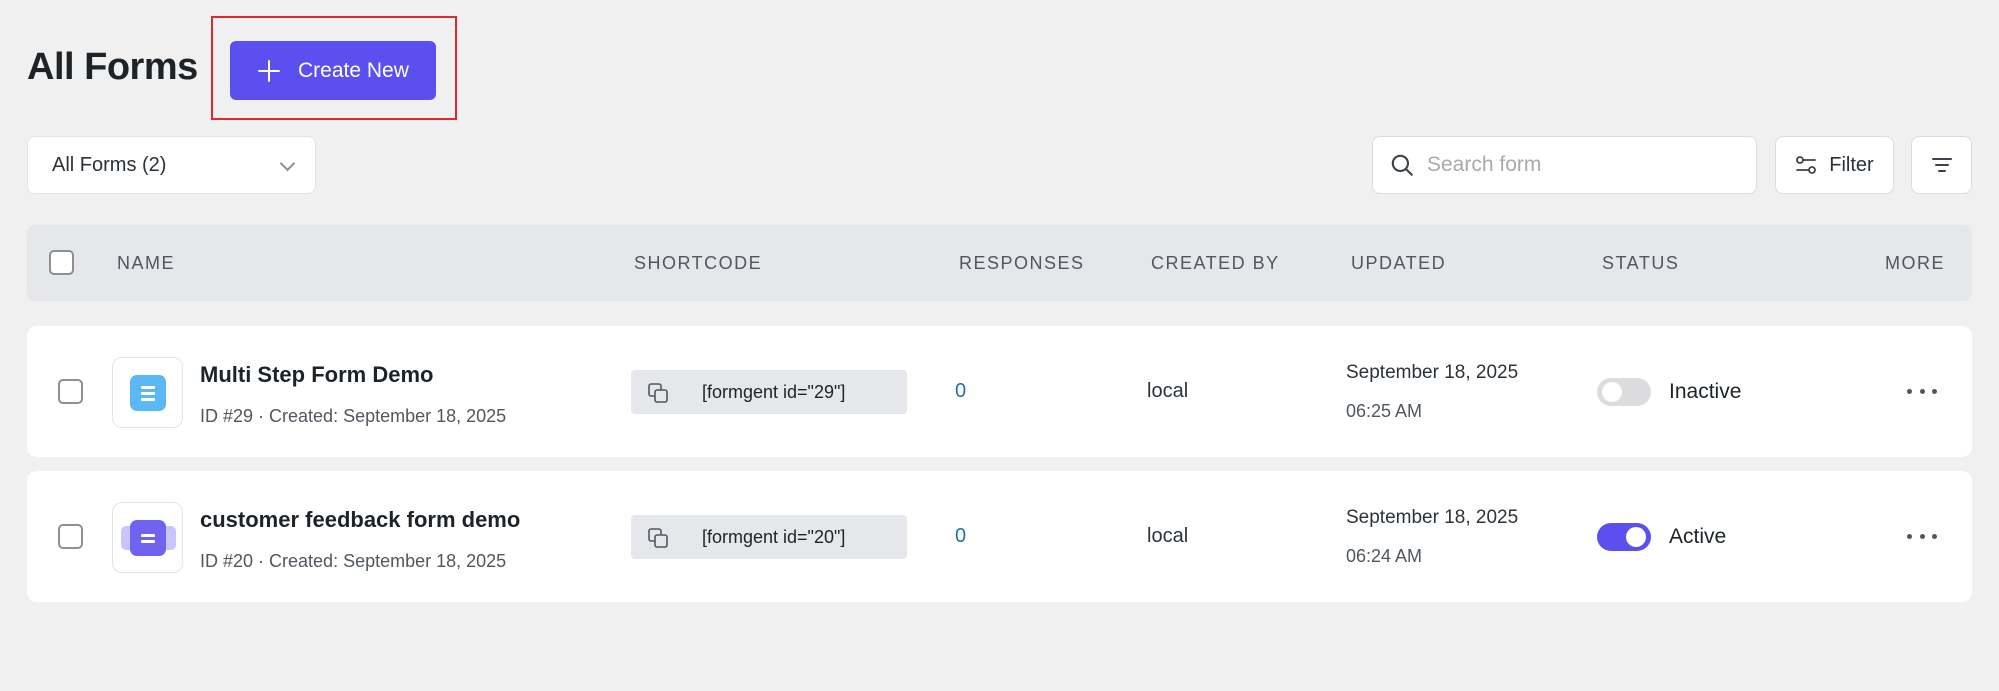 Image resolution: width=1999 pixels, height=691 pixels. I want to click on create-new-label: Create New, so click(353, 70).